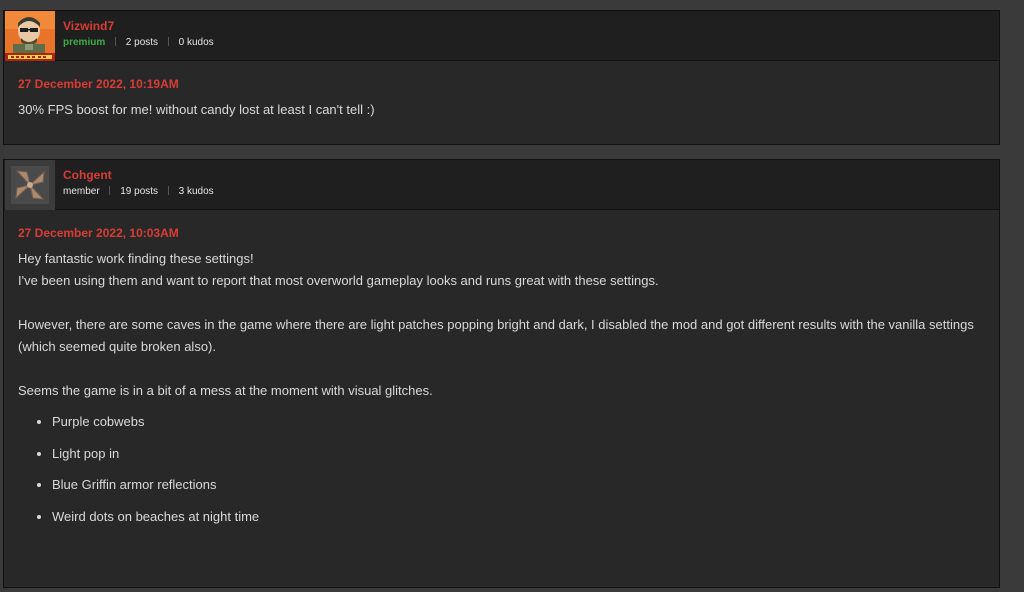 The height and width of the screenshot is (592, 1024). What do you see at coordinates (196, 42) in the screenshot?
I see `kudos-count: 0 kudos` at bounding box center [196, 42].